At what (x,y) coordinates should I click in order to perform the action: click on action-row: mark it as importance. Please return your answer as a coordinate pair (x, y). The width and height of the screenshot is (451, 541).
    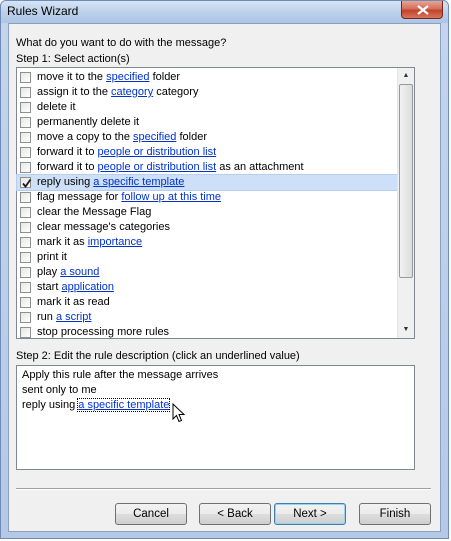
    Looking at the image, I should click on (207, 242).